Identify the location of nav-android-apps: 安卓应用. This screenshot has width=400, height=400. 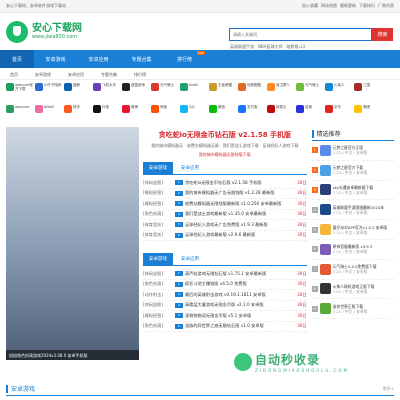
(98, 59).